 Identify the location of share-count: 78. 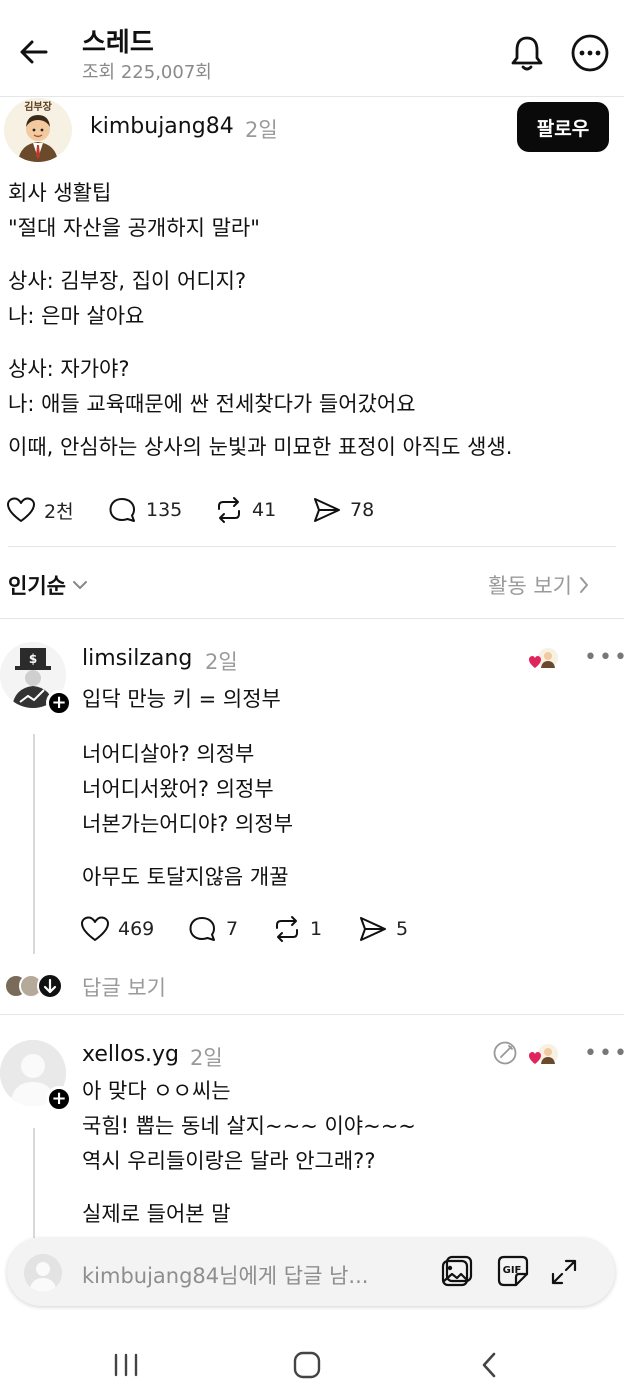
(362, 510).